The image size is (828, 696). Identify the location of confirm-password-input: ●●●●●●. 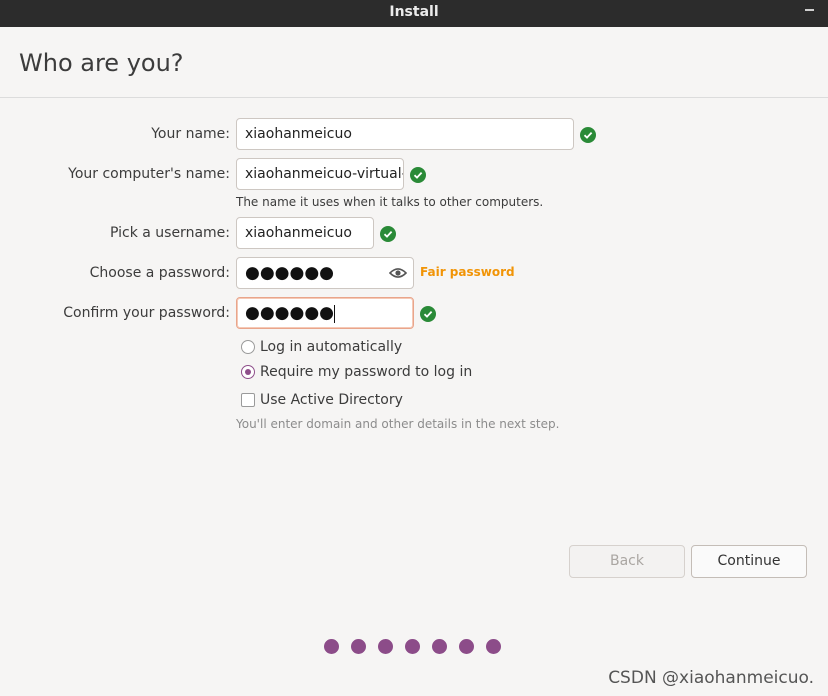
(325, 313).